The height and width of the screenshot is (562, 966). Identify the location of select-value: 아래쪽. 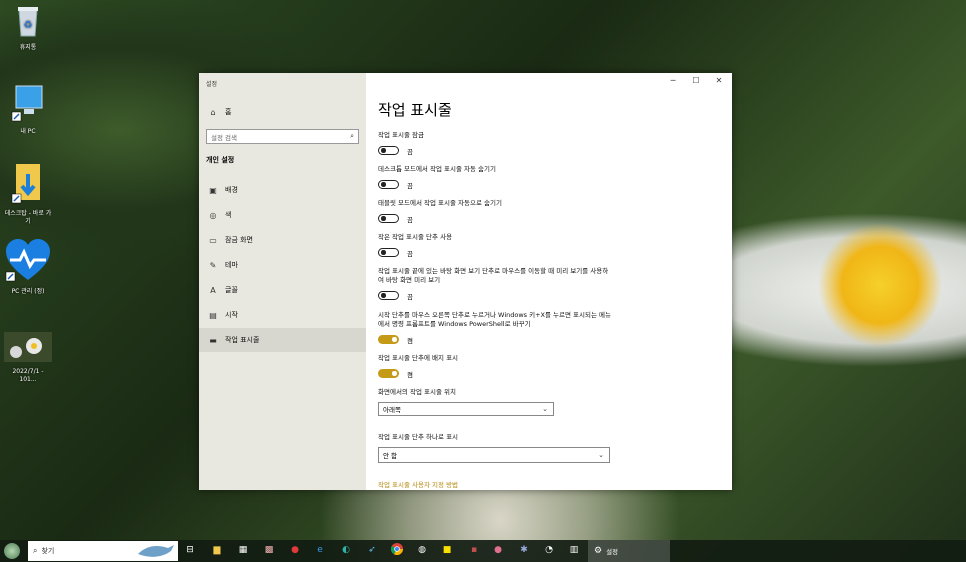
(392, 410).